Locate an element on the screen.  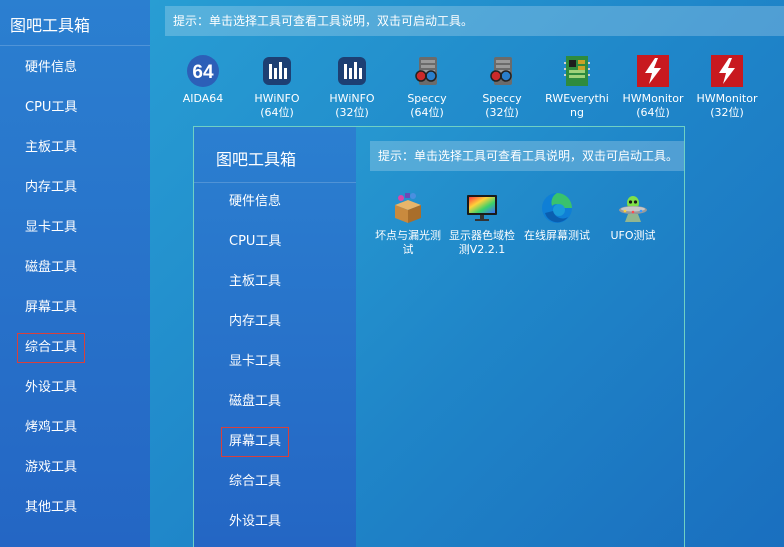
svg-text: 64 is located at coordinates (203, 72).